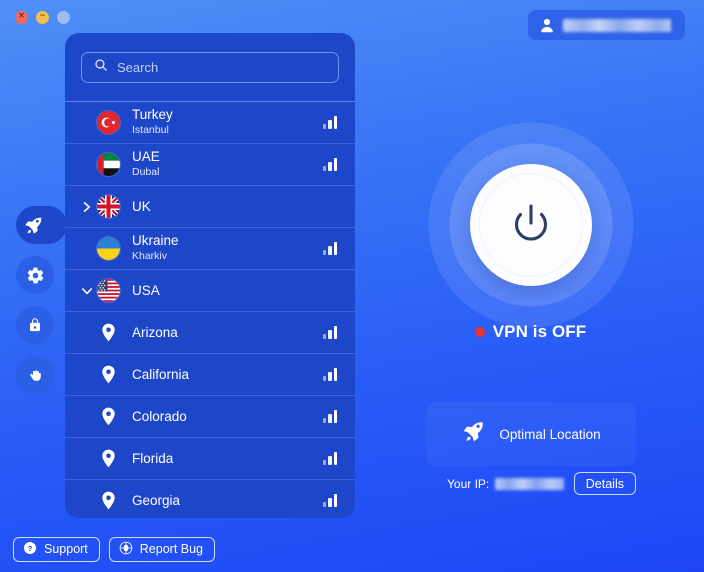 The width and height of the screenshot is (704, 572). Describe the element at coordinates (550, 434) in the screenshot. I see `optimal-location-label: Optimal Location` at that location.